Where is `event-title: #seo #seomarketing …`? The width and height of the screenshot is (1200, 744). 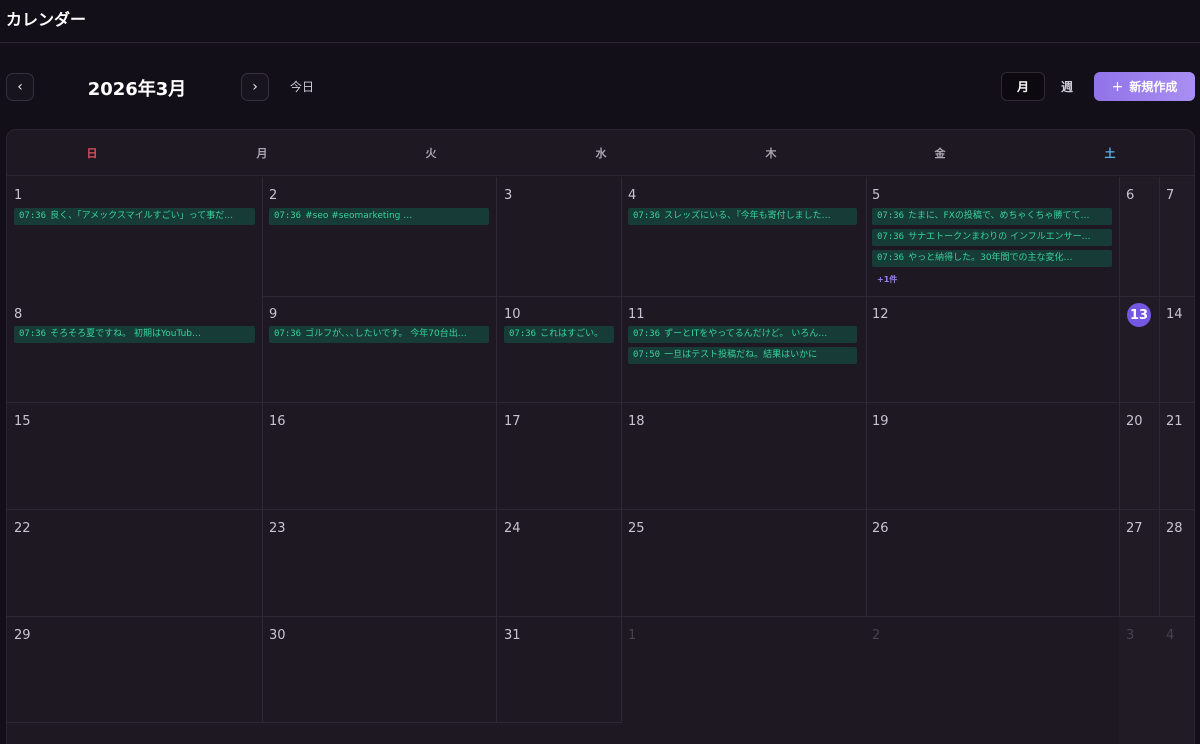
event-title: #seo #seomarketing … is located at coordinates (359, 216).